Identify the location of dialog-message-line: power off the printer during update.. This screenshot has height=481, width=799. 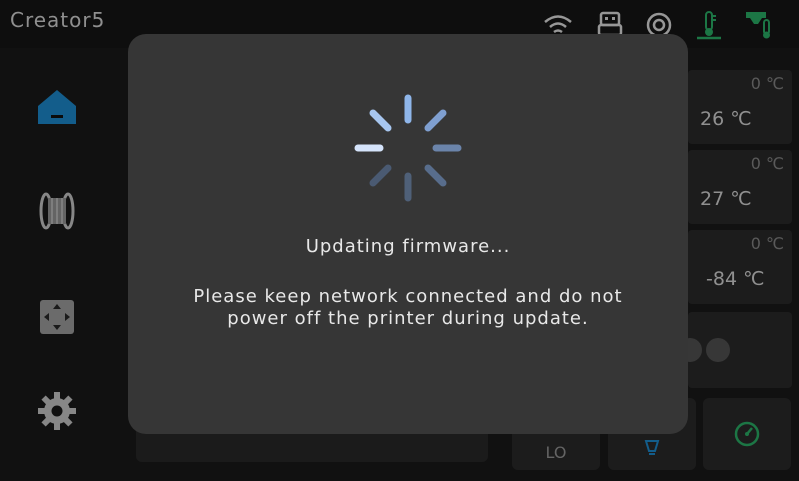
(408, 318).